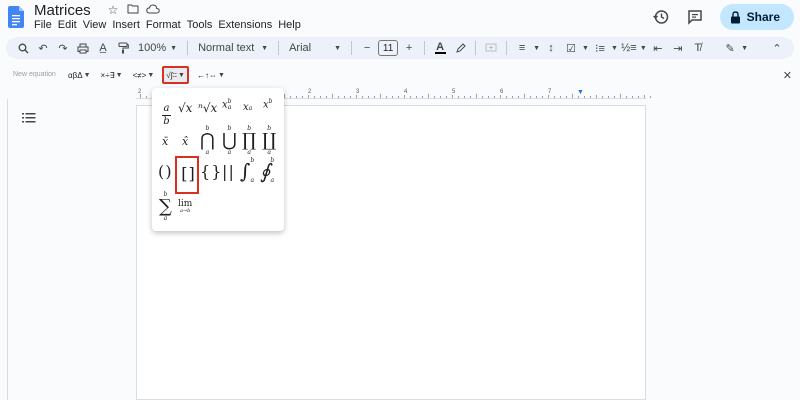 The width and height of the screenshot is (800, 400). Describe the element at coordinates (267, 171) in the screenshot. I see `contour-integral-symbol: ∮ ba` at that location.